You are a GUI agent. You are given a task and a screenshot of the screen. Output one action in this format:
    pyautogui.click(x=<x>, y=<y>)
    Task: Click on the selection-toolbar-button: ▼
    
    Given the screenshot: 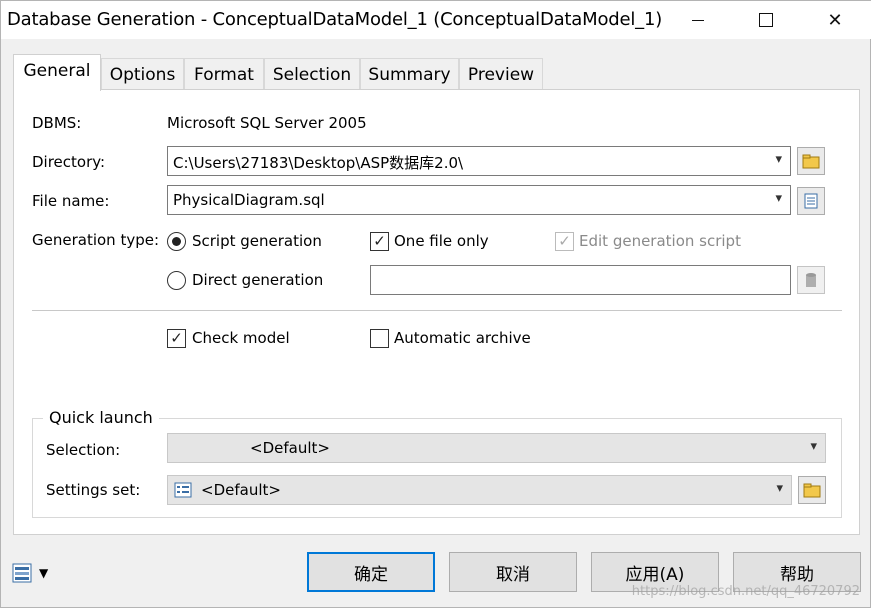 What is the action you would take?
    pyautogui.click(x=36, y=573)
    